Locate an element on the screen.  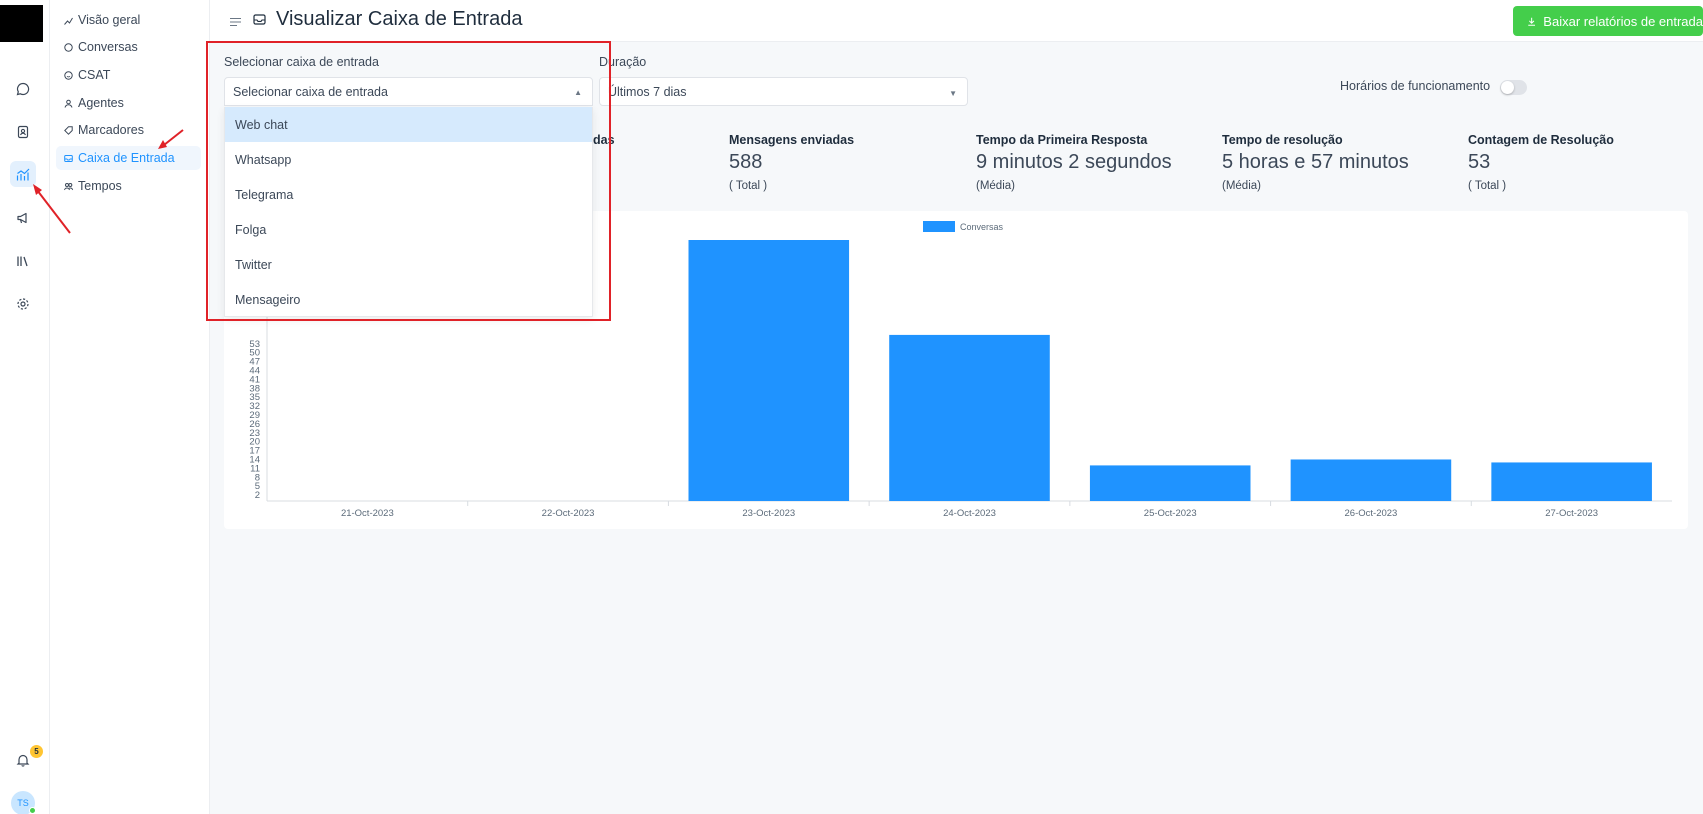
download-icon is located at coordinates (1532, 21).